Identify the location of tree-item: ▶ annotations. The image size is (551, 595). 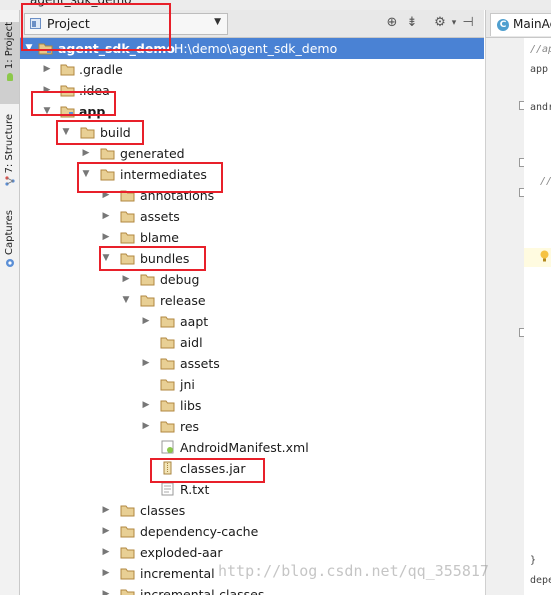
(252, 195).